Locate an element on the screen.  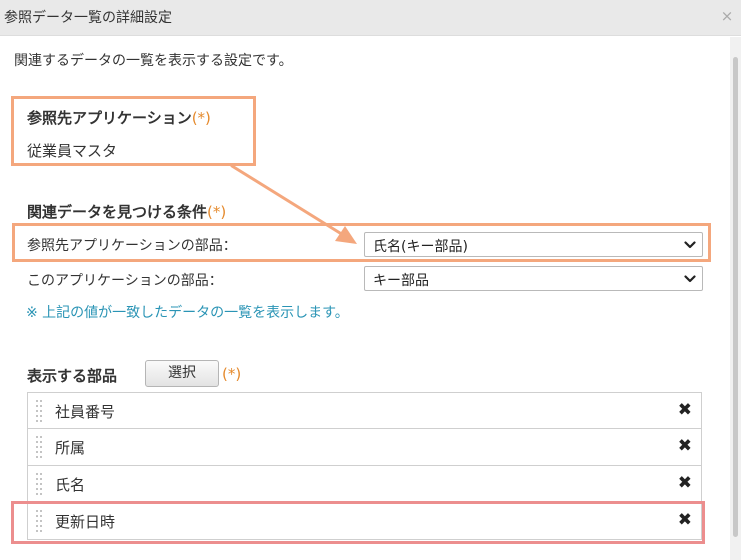
dialog-description: 関連するデータの一覧を表示する設定です。 is located at coordinates (153, 61).